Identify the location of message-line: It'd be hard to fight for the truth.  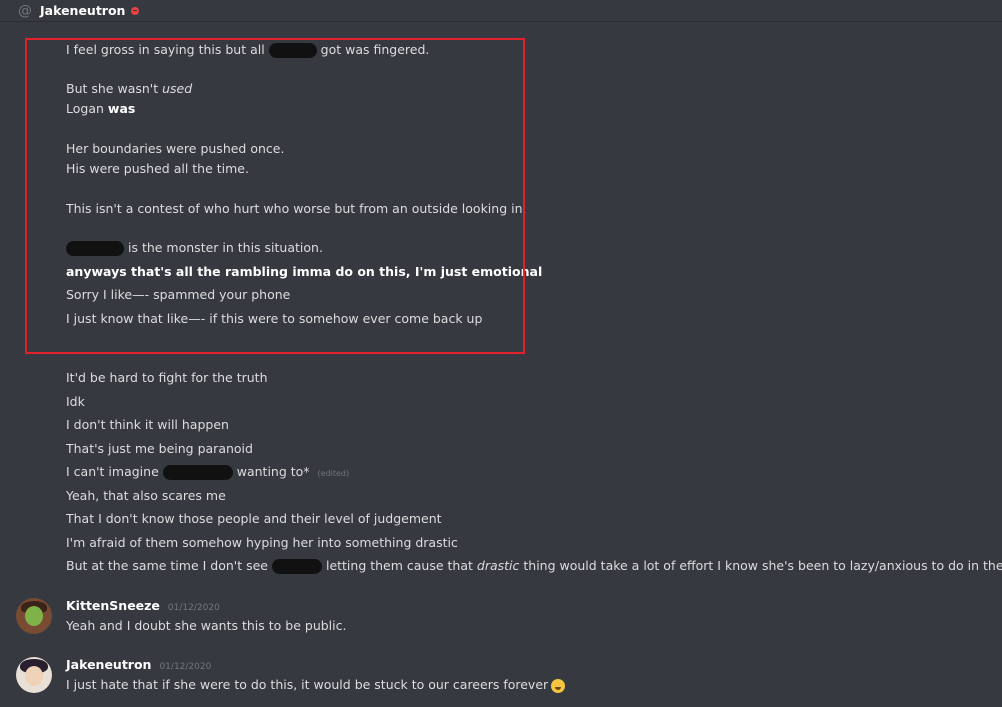
(167, 377).